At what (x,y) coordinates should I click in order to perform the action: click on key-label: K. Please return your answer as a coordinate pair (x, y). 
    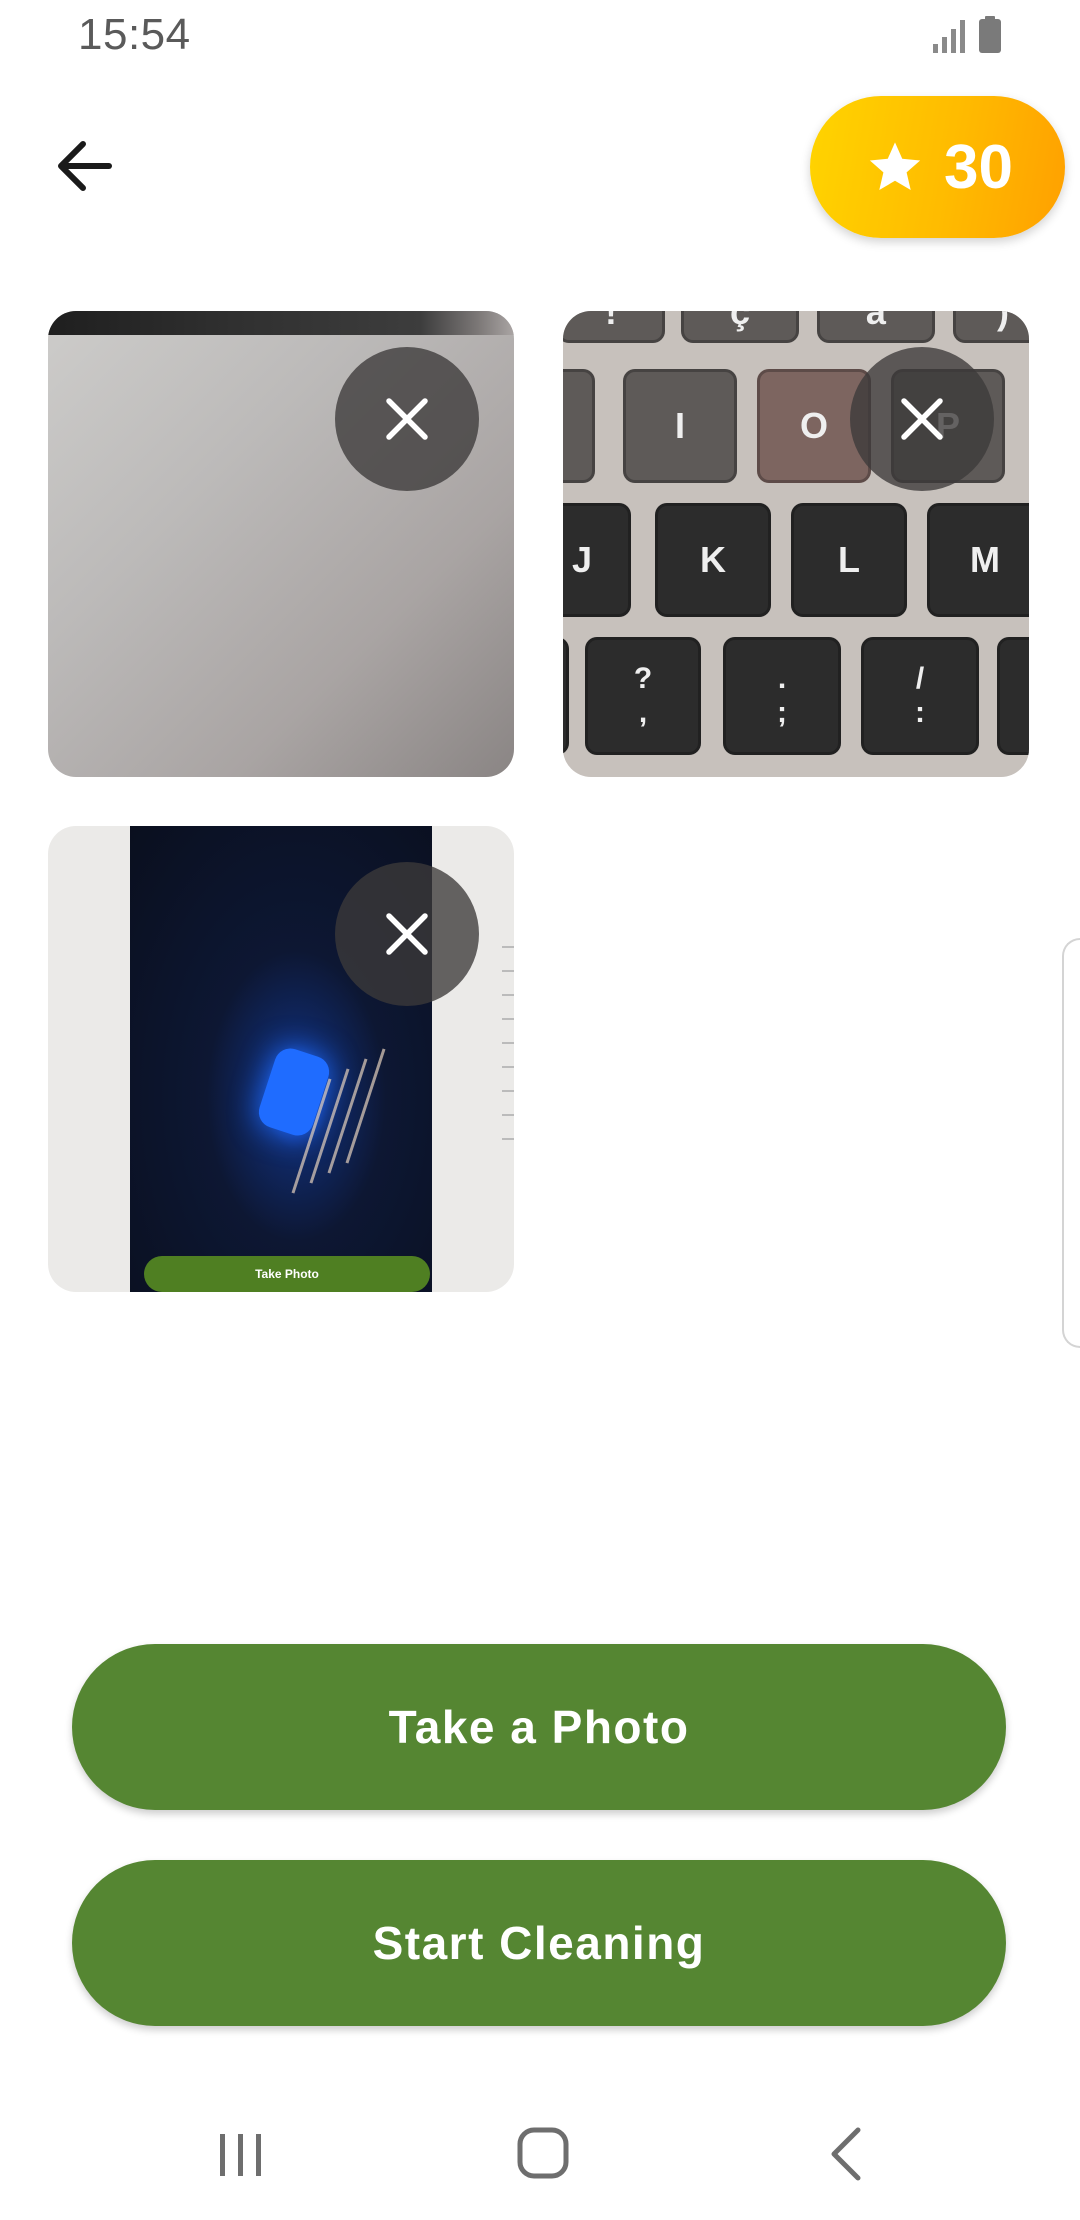
    Looking at the image, I should click on (713, 559).